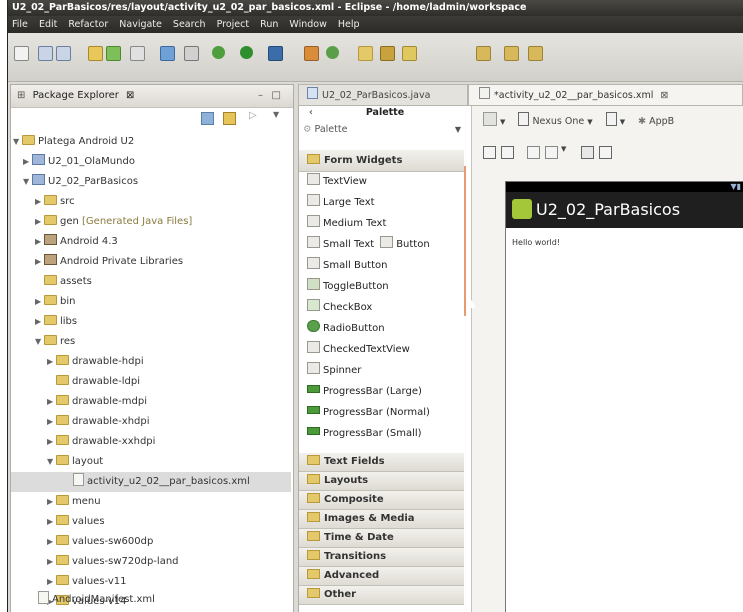 This screenshot has height=612, width=743. What do you see at coordinates (381, 519) in the screenshot?
I see `palette-category-images-media: Images & Media` at bounding box center [381, 519].